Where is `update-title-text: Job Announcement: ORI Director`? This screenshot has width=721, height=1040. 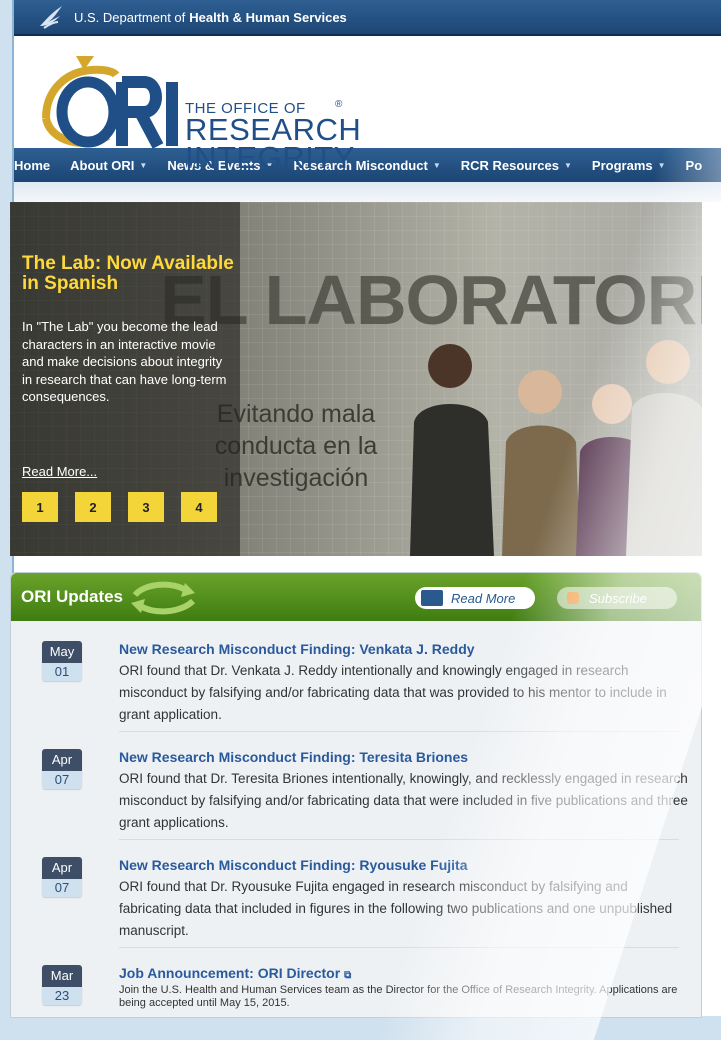
update-title-text: Job Announcement: ORI Director is located at coordinates (230, 973).